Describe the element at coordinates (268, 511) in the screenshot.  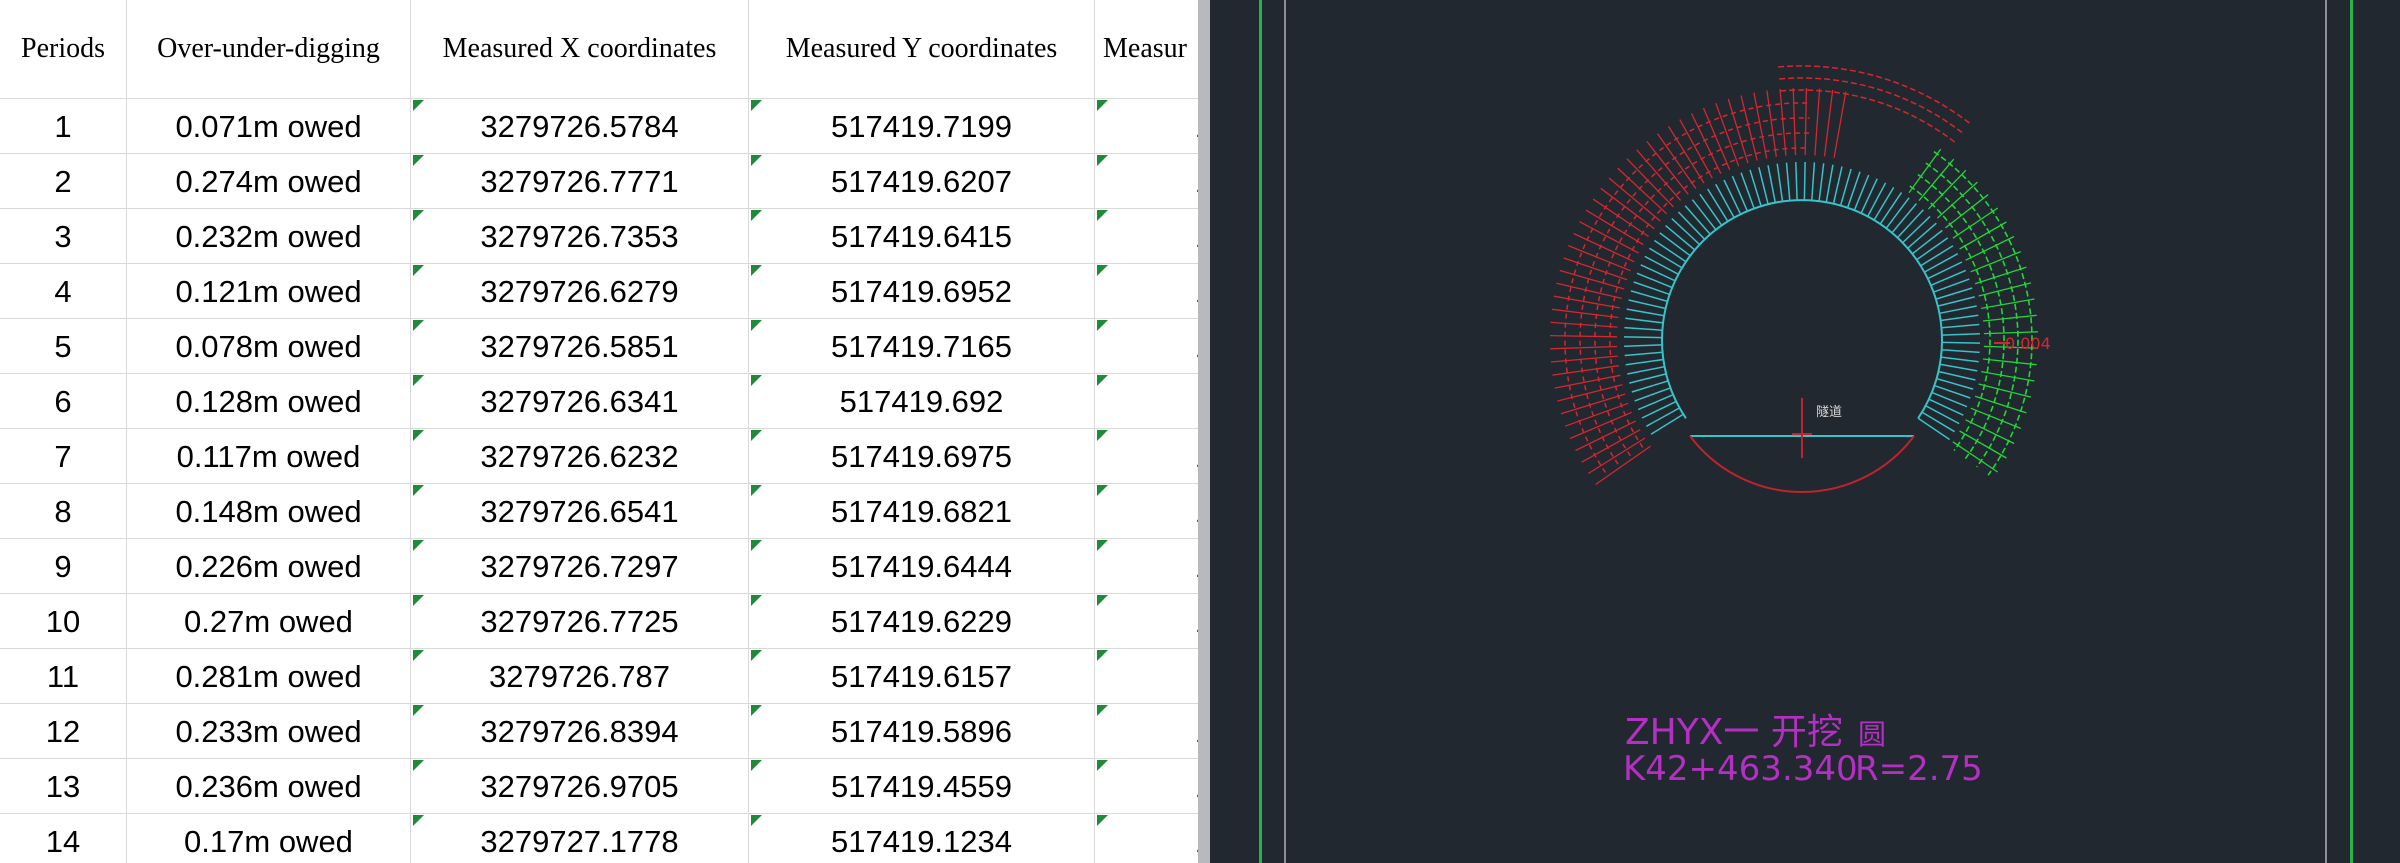
I see `cell-over-under-digging: 0.148m owed` at that location.